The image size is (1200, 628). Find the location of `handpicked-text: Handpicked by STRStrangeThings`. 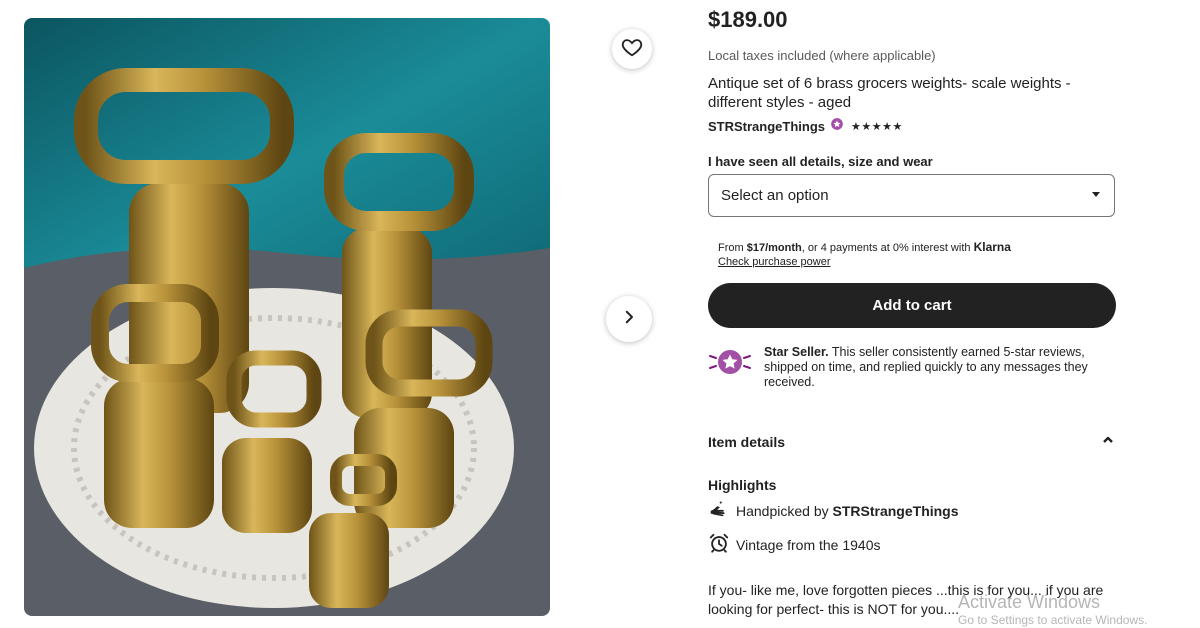

handpicked-text: Handpicked by STRStrangeThings is located at coordinates (847, 511).